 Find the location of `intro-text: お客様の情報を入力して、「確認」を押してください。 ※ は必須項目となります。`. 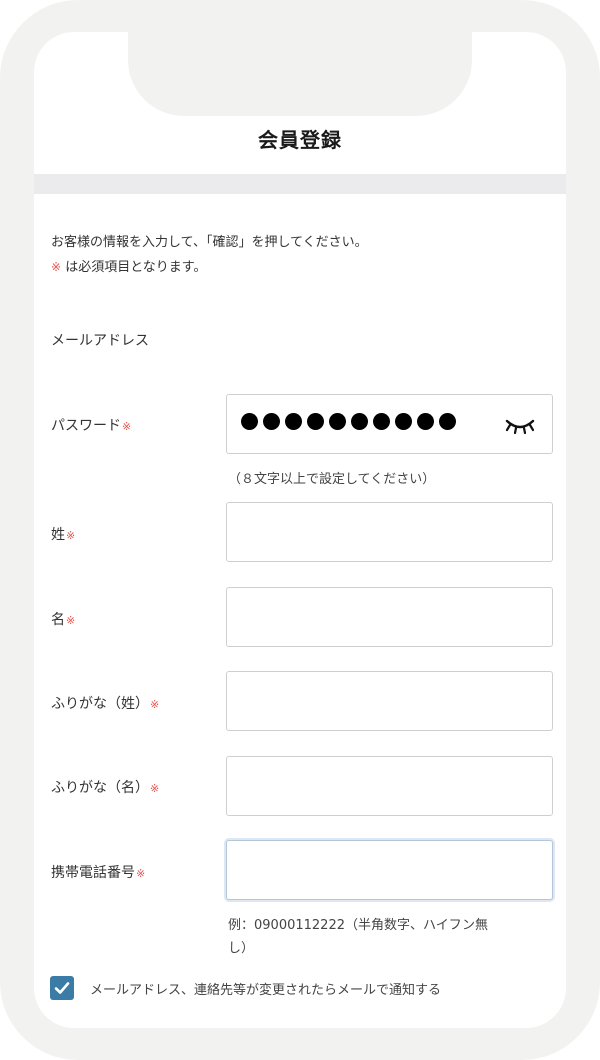

intro-text: お客様の情報を入力して、「確認」を押してください。 ※ は必須項目となります。 is located at coordinates (209, 255).